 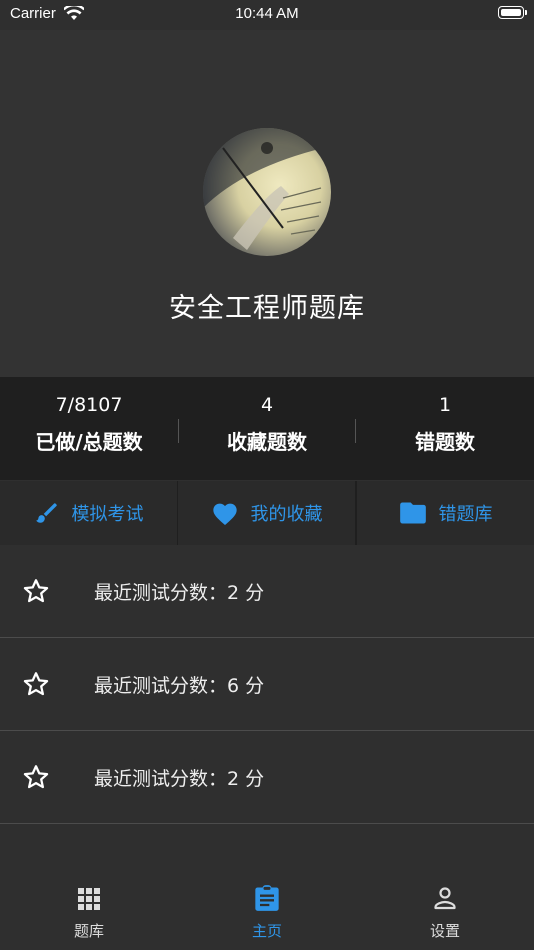 I want to click on tab-settings: 设置, so click(x=445, y=909).